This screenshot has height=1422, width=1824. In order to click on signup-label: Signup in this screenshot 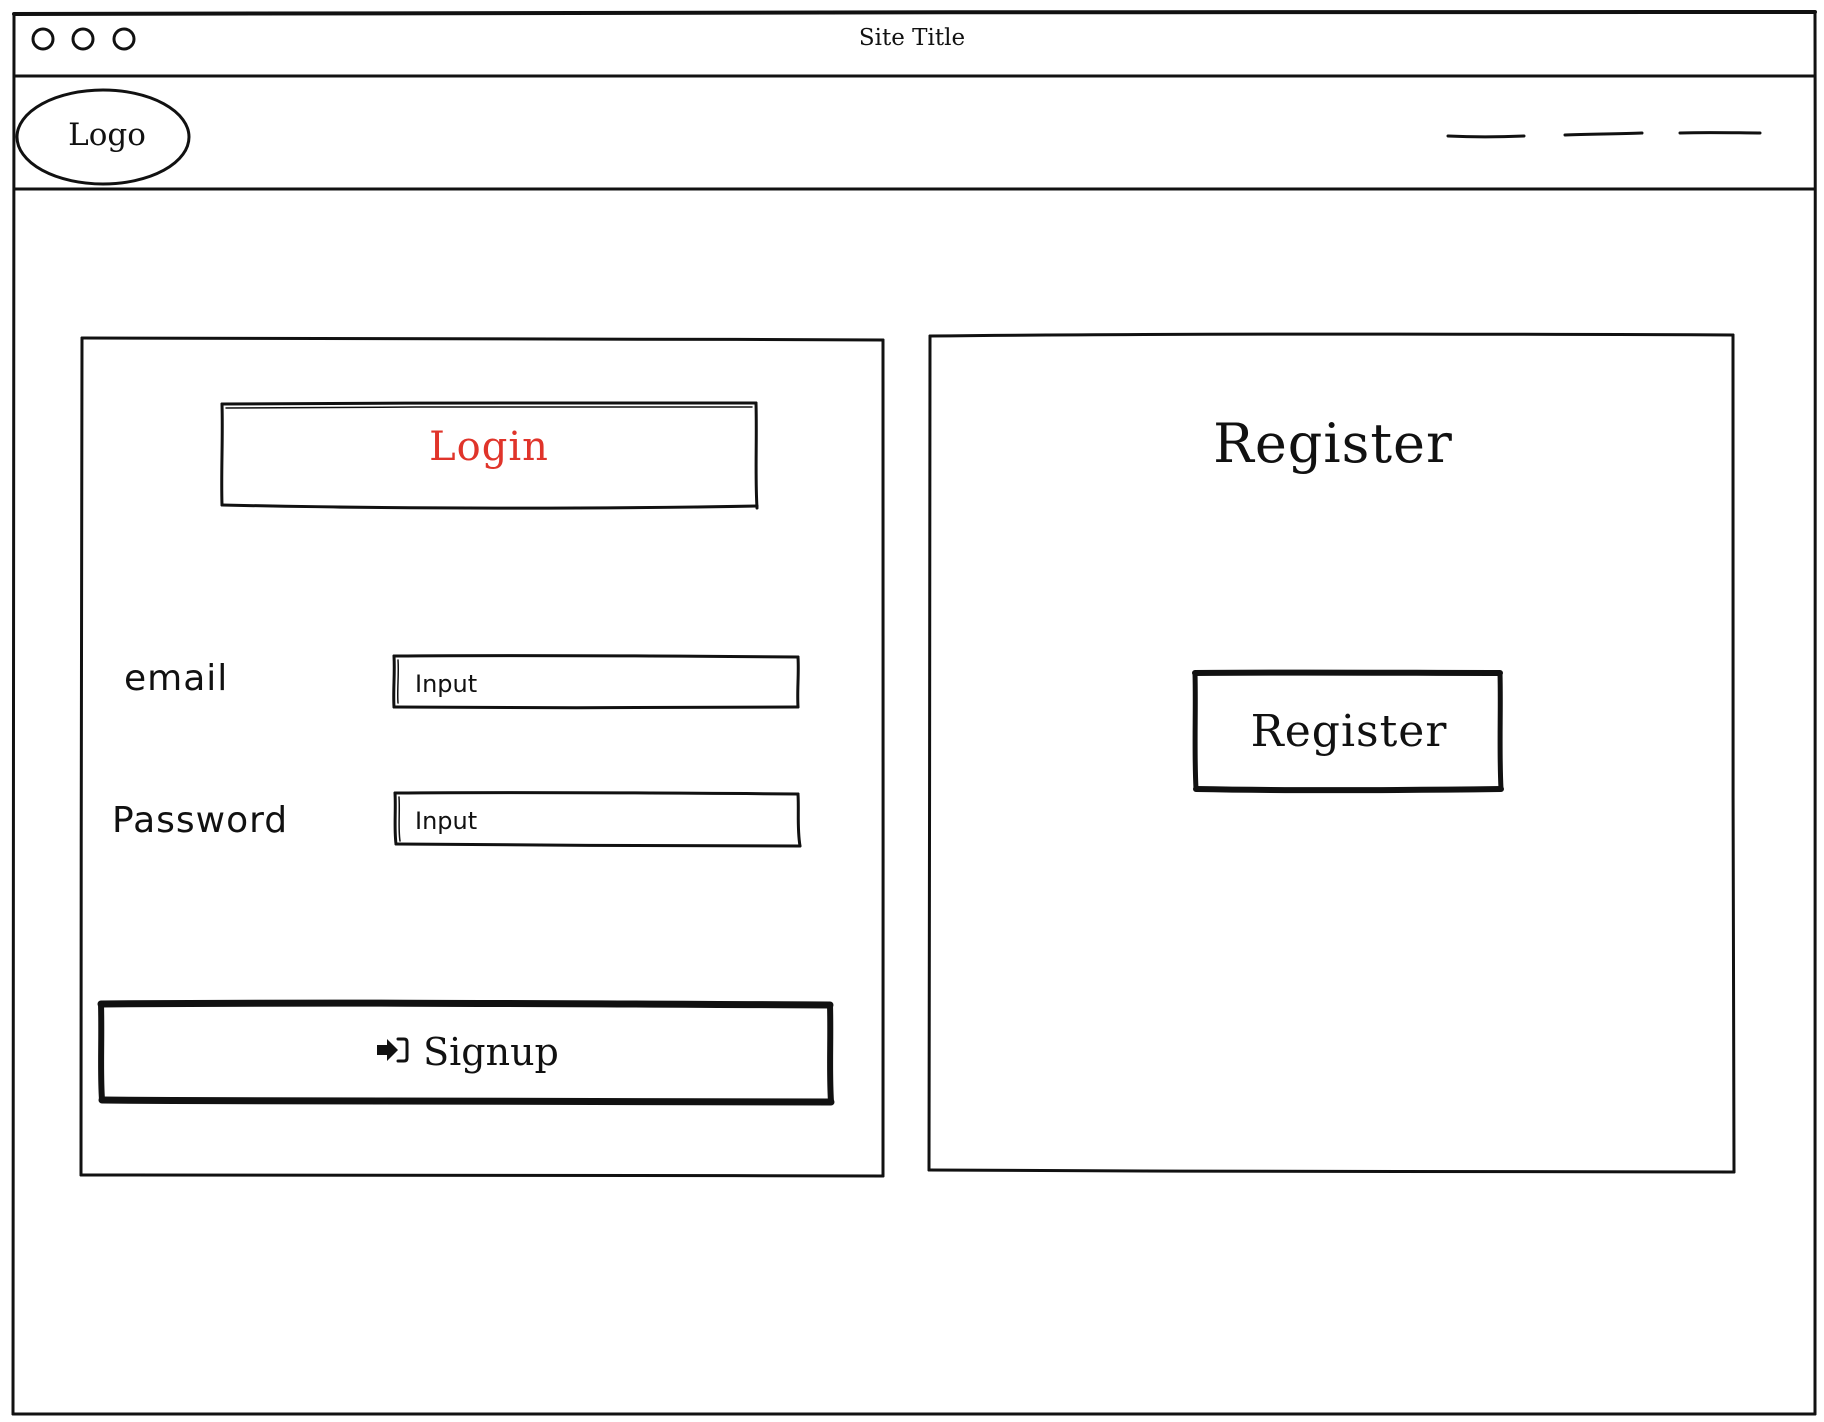, I will do `click(491, 1052)`.